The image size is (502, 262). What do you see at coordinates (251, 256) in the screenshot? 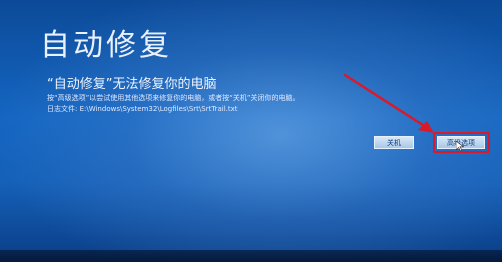
I see `screen-bezel` at bounding box center [251, 256].